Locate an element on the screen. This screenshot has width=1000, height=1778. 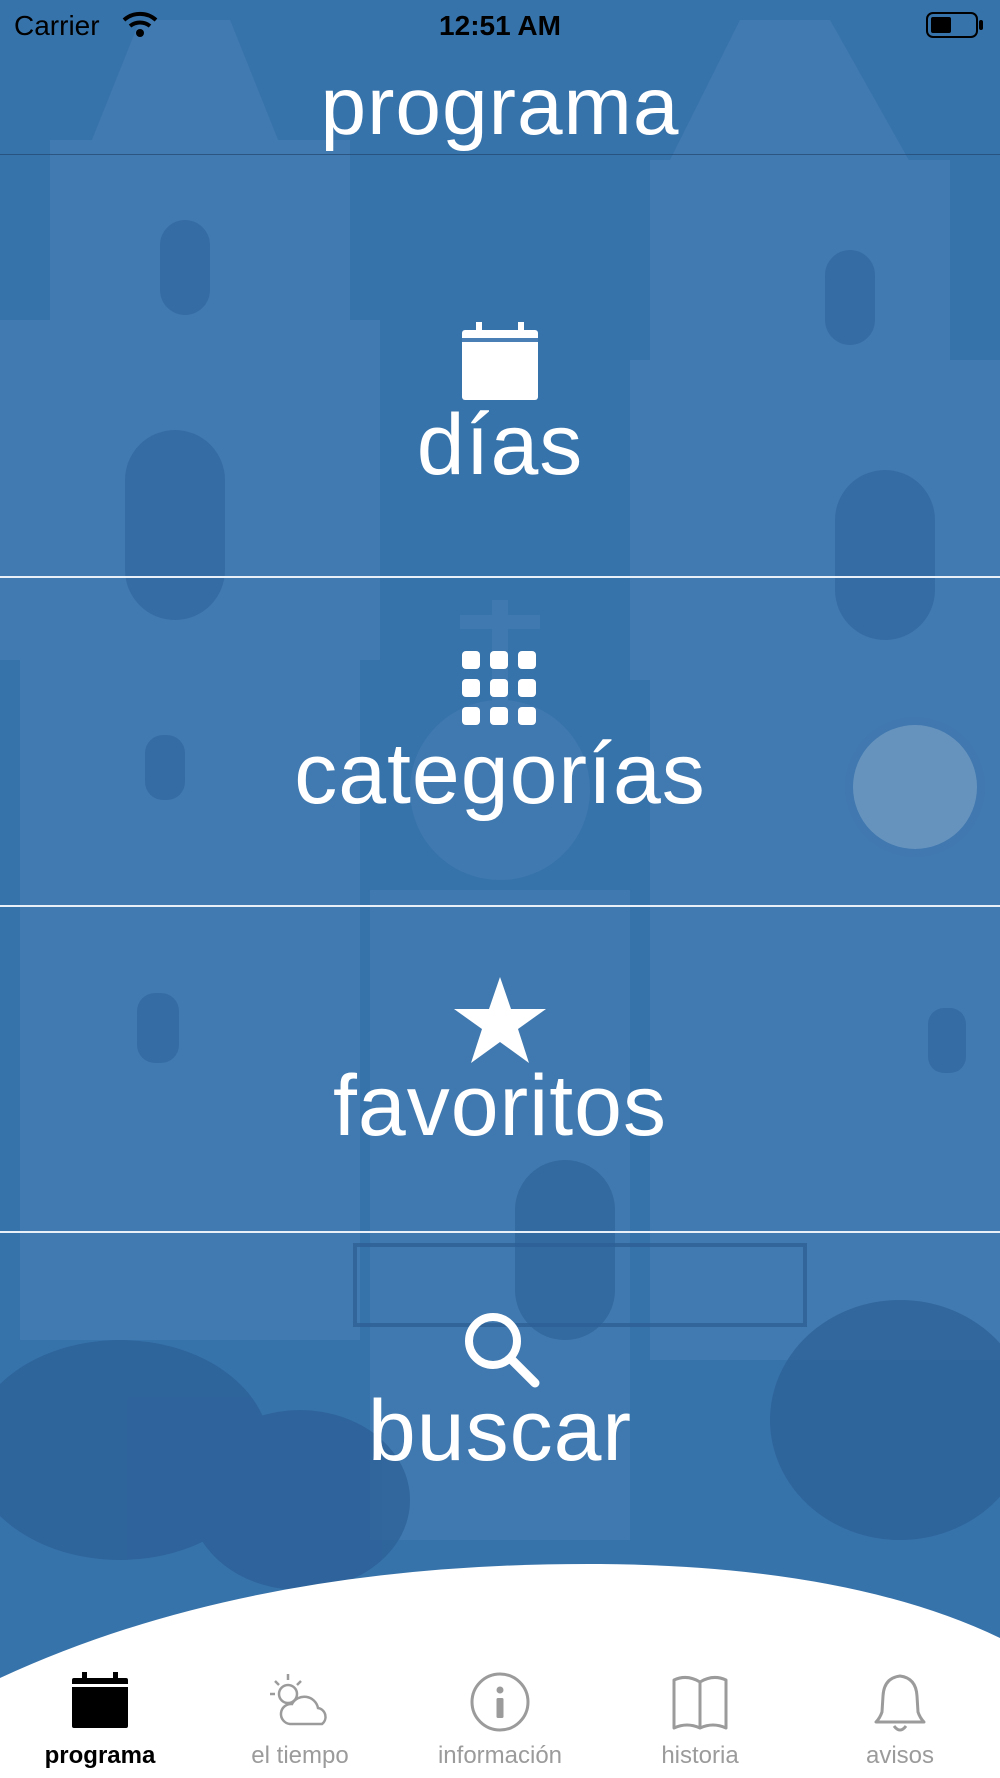
status-bar: Carrier 12:51 AM is located at coordinates (500, 25).